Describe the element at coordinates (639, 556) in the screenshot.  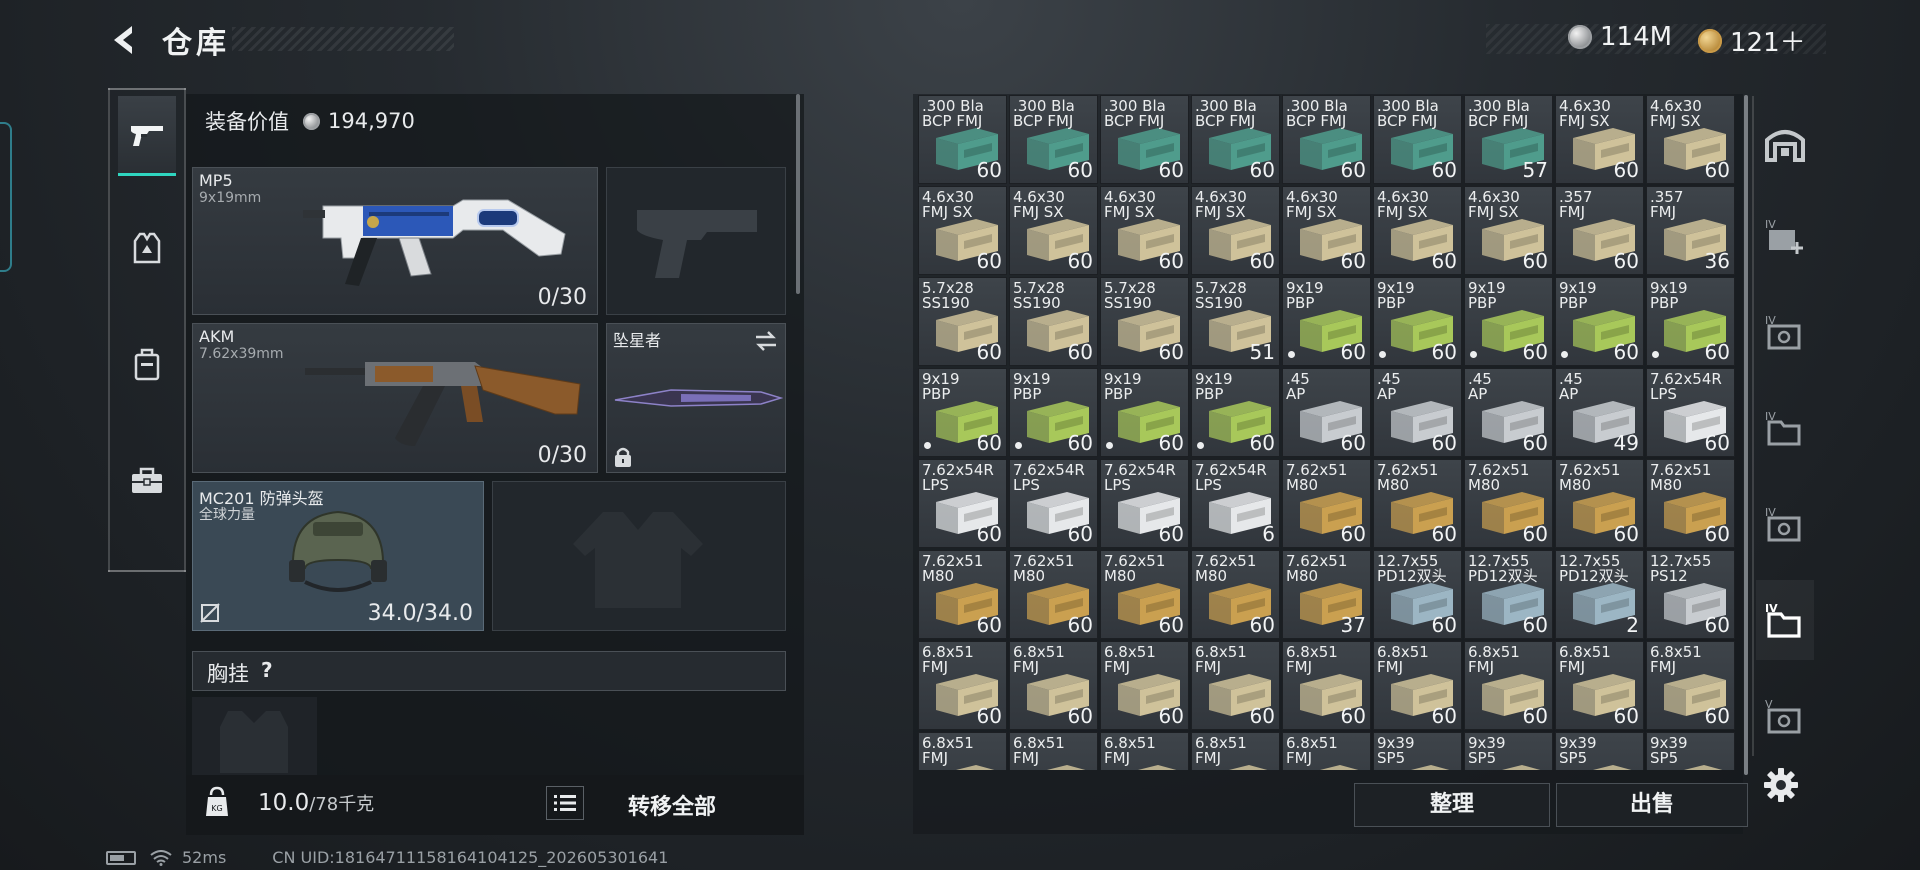
I see `body-armor-slot` at that location.